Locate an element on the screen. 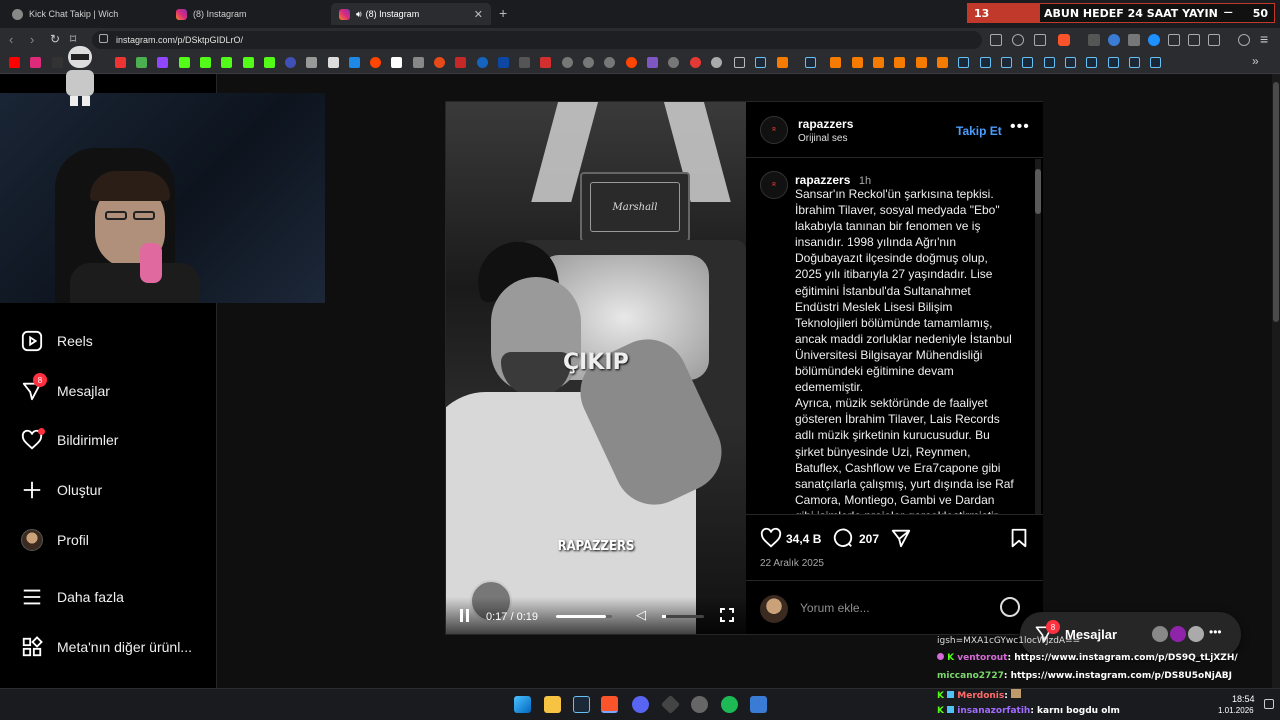 Image resolution: width=1280 pixels, height=720 pixels. author-avatar: R is located at coordinates (774, 130).